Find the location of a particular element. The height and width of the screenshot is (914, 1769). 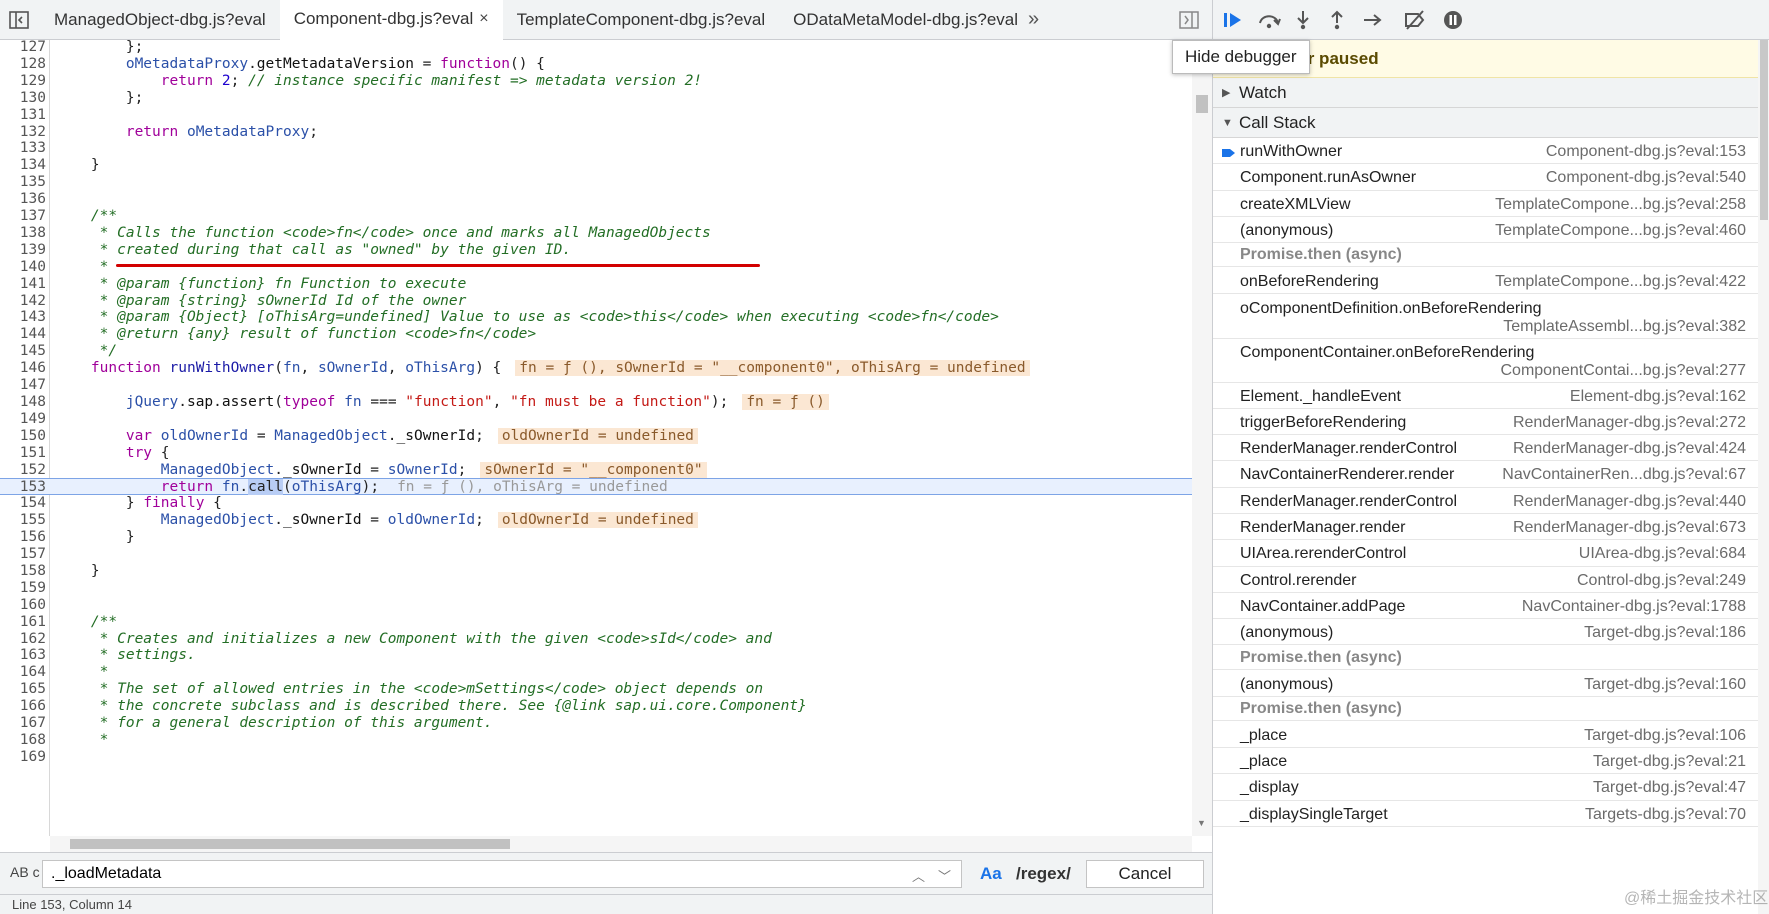

line-number: 145 is located at coordinates (23, 351).